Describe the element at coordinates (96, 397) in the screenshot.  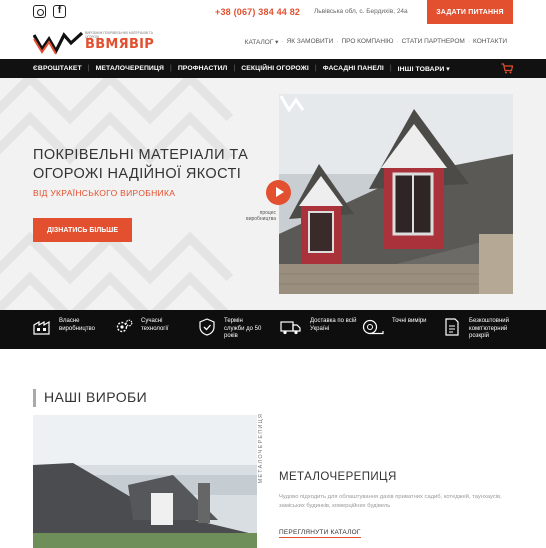
I see `section-title: НАШІ ВИРОБИ` at that location.